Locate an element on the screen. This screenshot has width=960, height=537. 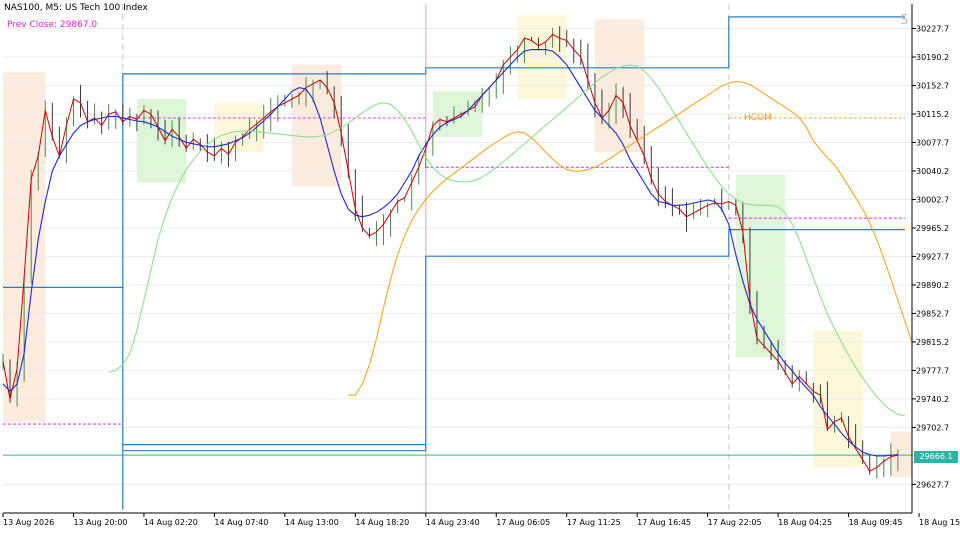
price-tick-label: 30115.2 is located at coordinates (932, 114).